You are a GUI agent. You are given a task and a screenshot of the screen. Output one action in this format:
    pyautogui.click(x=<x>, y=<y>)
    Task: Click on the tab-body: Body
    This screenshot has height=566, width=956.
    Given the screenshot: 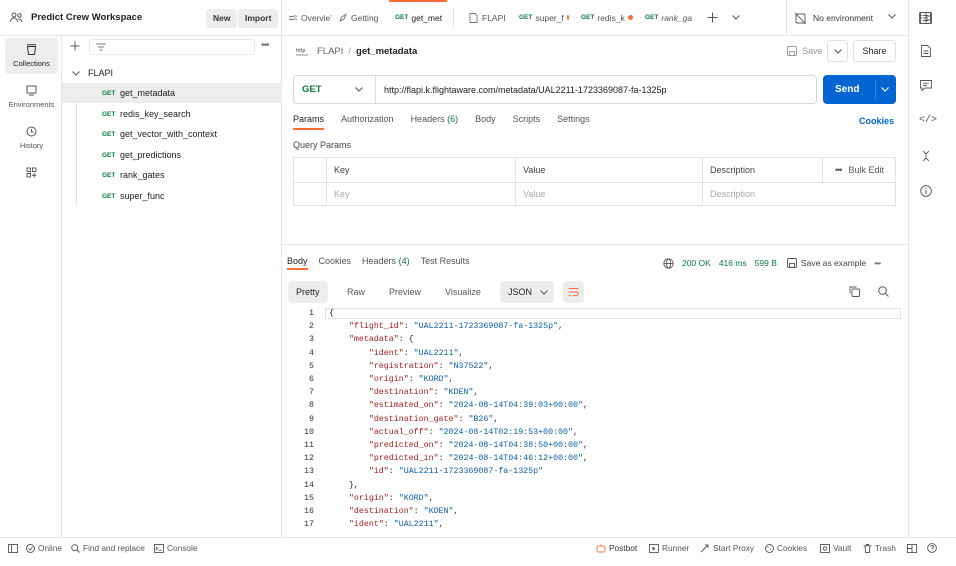 What is the action you would take?
    pyautogui.click(x=485, y=122)
    